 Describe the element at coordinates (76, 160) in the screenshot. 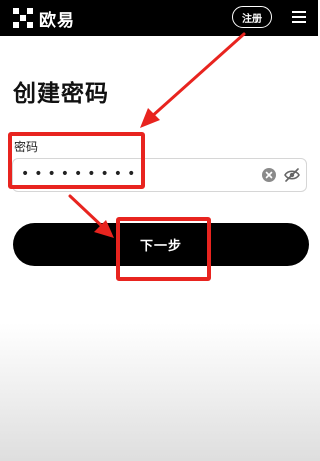

I see `annotation-box-password` at that location.